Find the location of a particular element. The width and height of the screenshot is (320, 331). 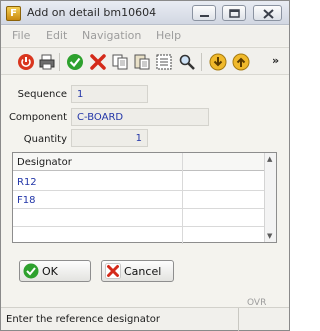

menu-help: Help is located at coordinates (168, 35).